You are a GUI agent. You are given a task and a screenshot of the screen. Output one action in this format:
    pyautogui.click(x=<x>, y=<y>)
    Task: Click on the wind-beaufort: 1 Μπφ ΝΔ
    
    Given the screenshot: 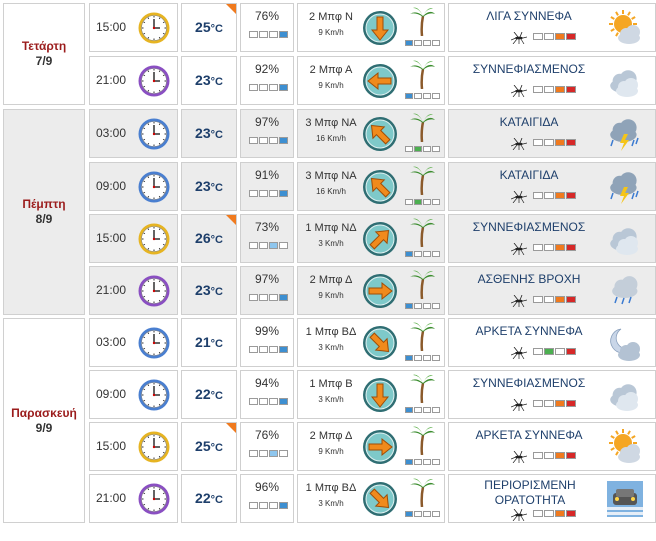 What is the action you would take?
    pyautogui.click(x=331, y=228)
    